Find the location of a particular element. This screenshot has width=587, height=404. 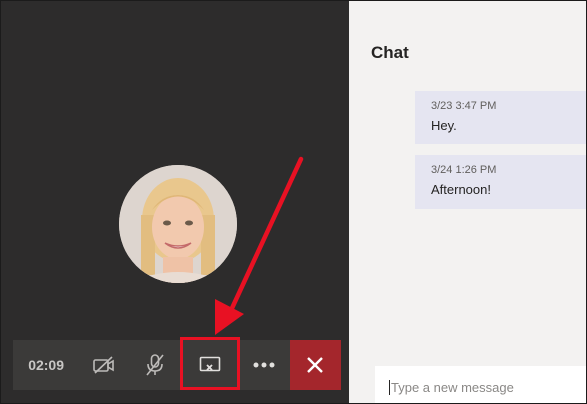

stop-sharing-icon is located at coordinates (209, 364).